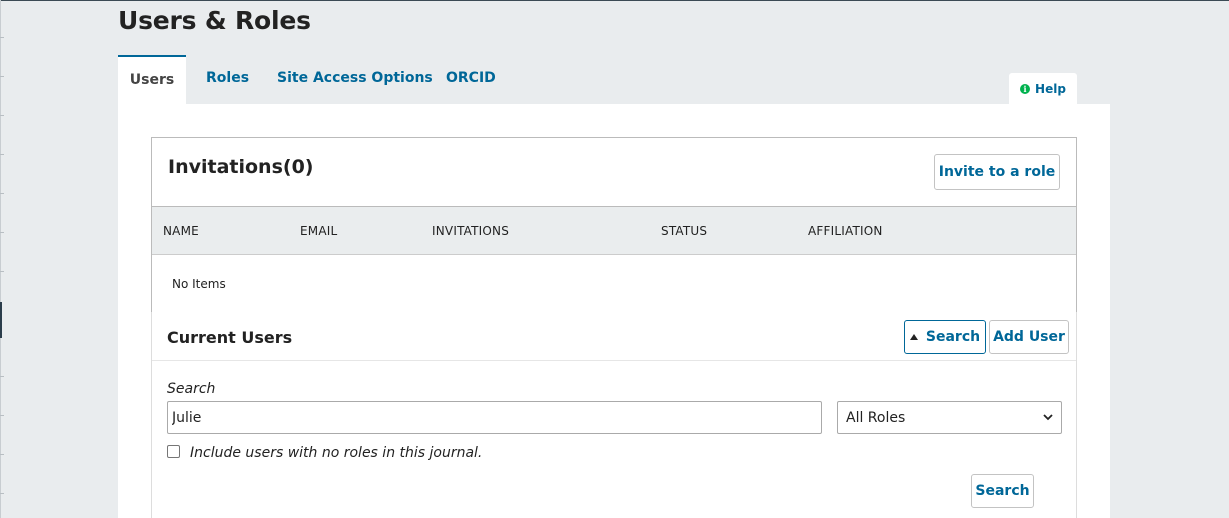 The height and width of the screenshot is (518, 1229). Describe the element at coordinates (876, 417) in the screenshot. I see `role-filter-value: All Roles` at that location.